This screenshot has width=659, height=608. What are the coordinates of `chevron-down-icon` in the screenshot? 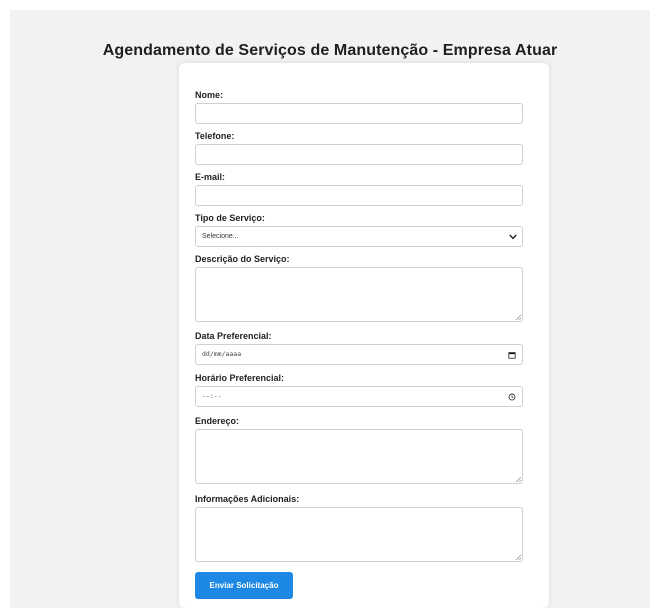 It's located at (513, 237).